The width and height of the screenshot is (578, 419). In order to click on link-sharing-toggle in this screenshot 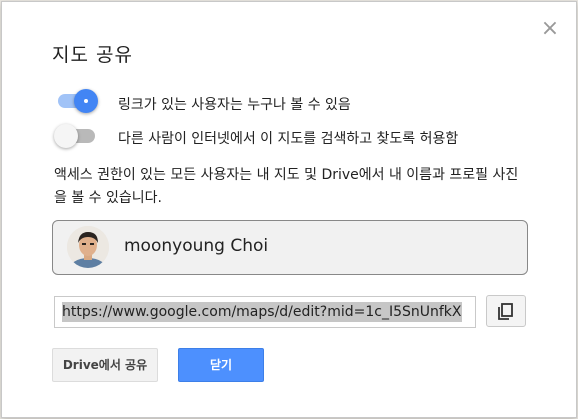, I will do `click(78, 101)`.